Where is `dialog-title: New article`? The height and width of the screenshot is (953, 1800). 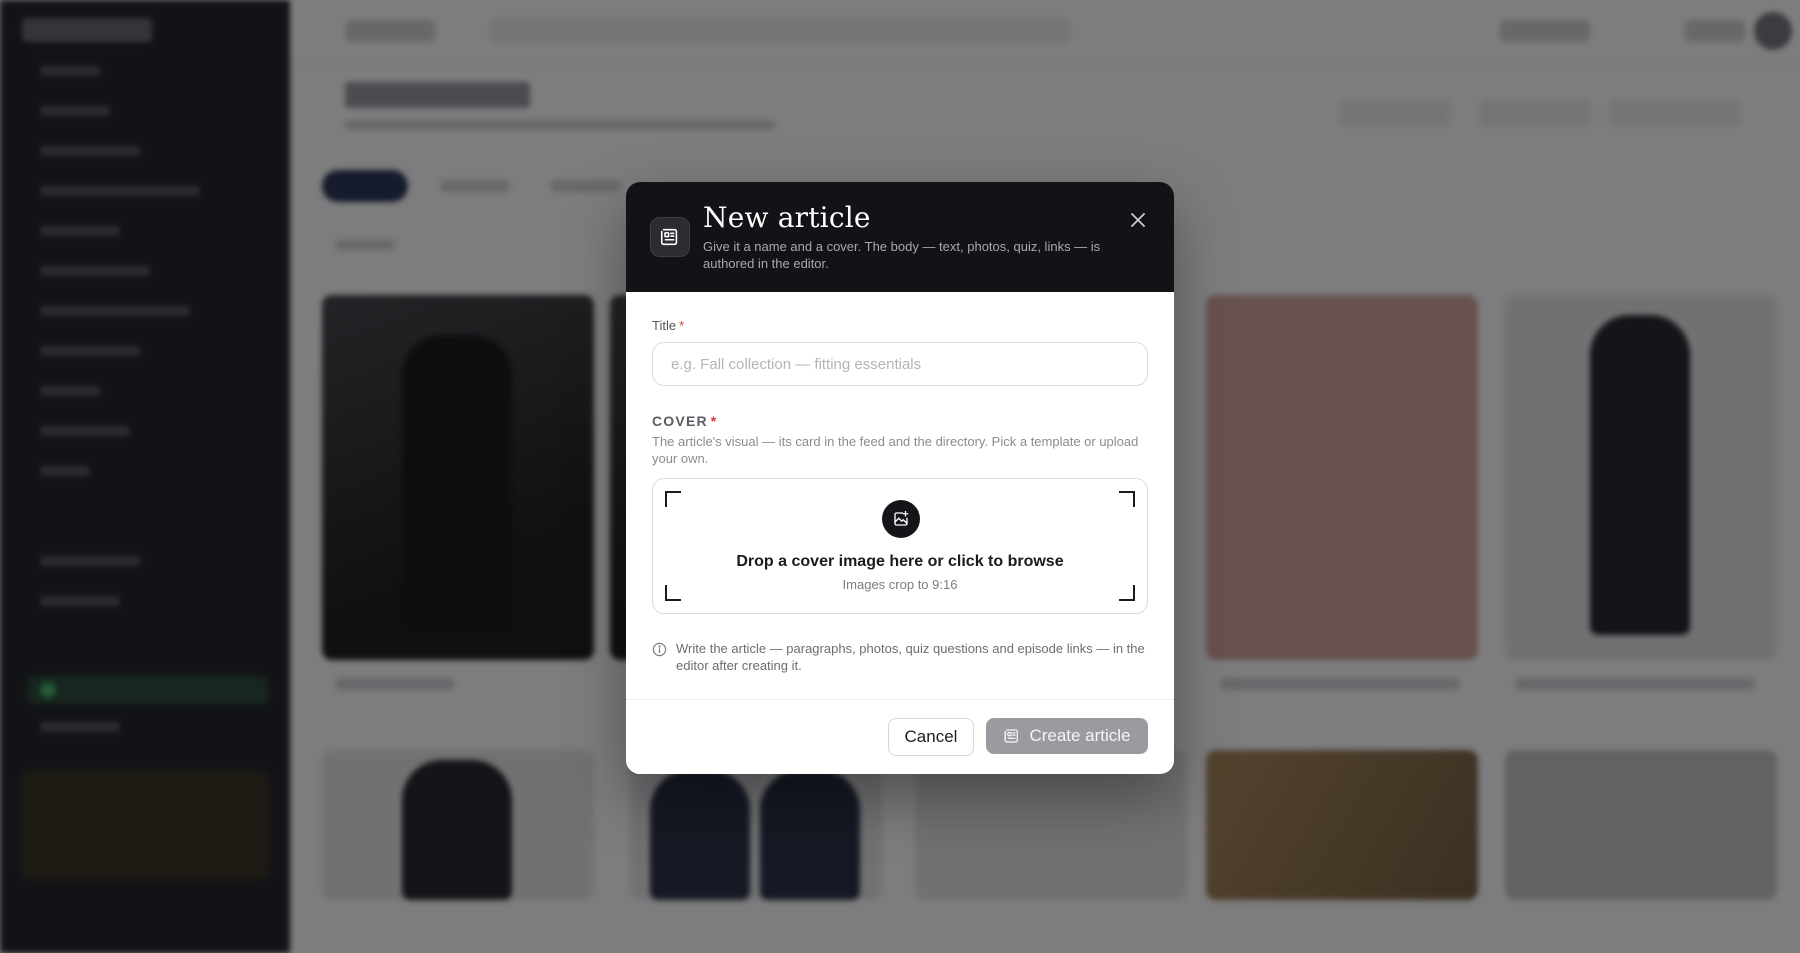
dialog-title: New article is located at coordinates (787, 217).